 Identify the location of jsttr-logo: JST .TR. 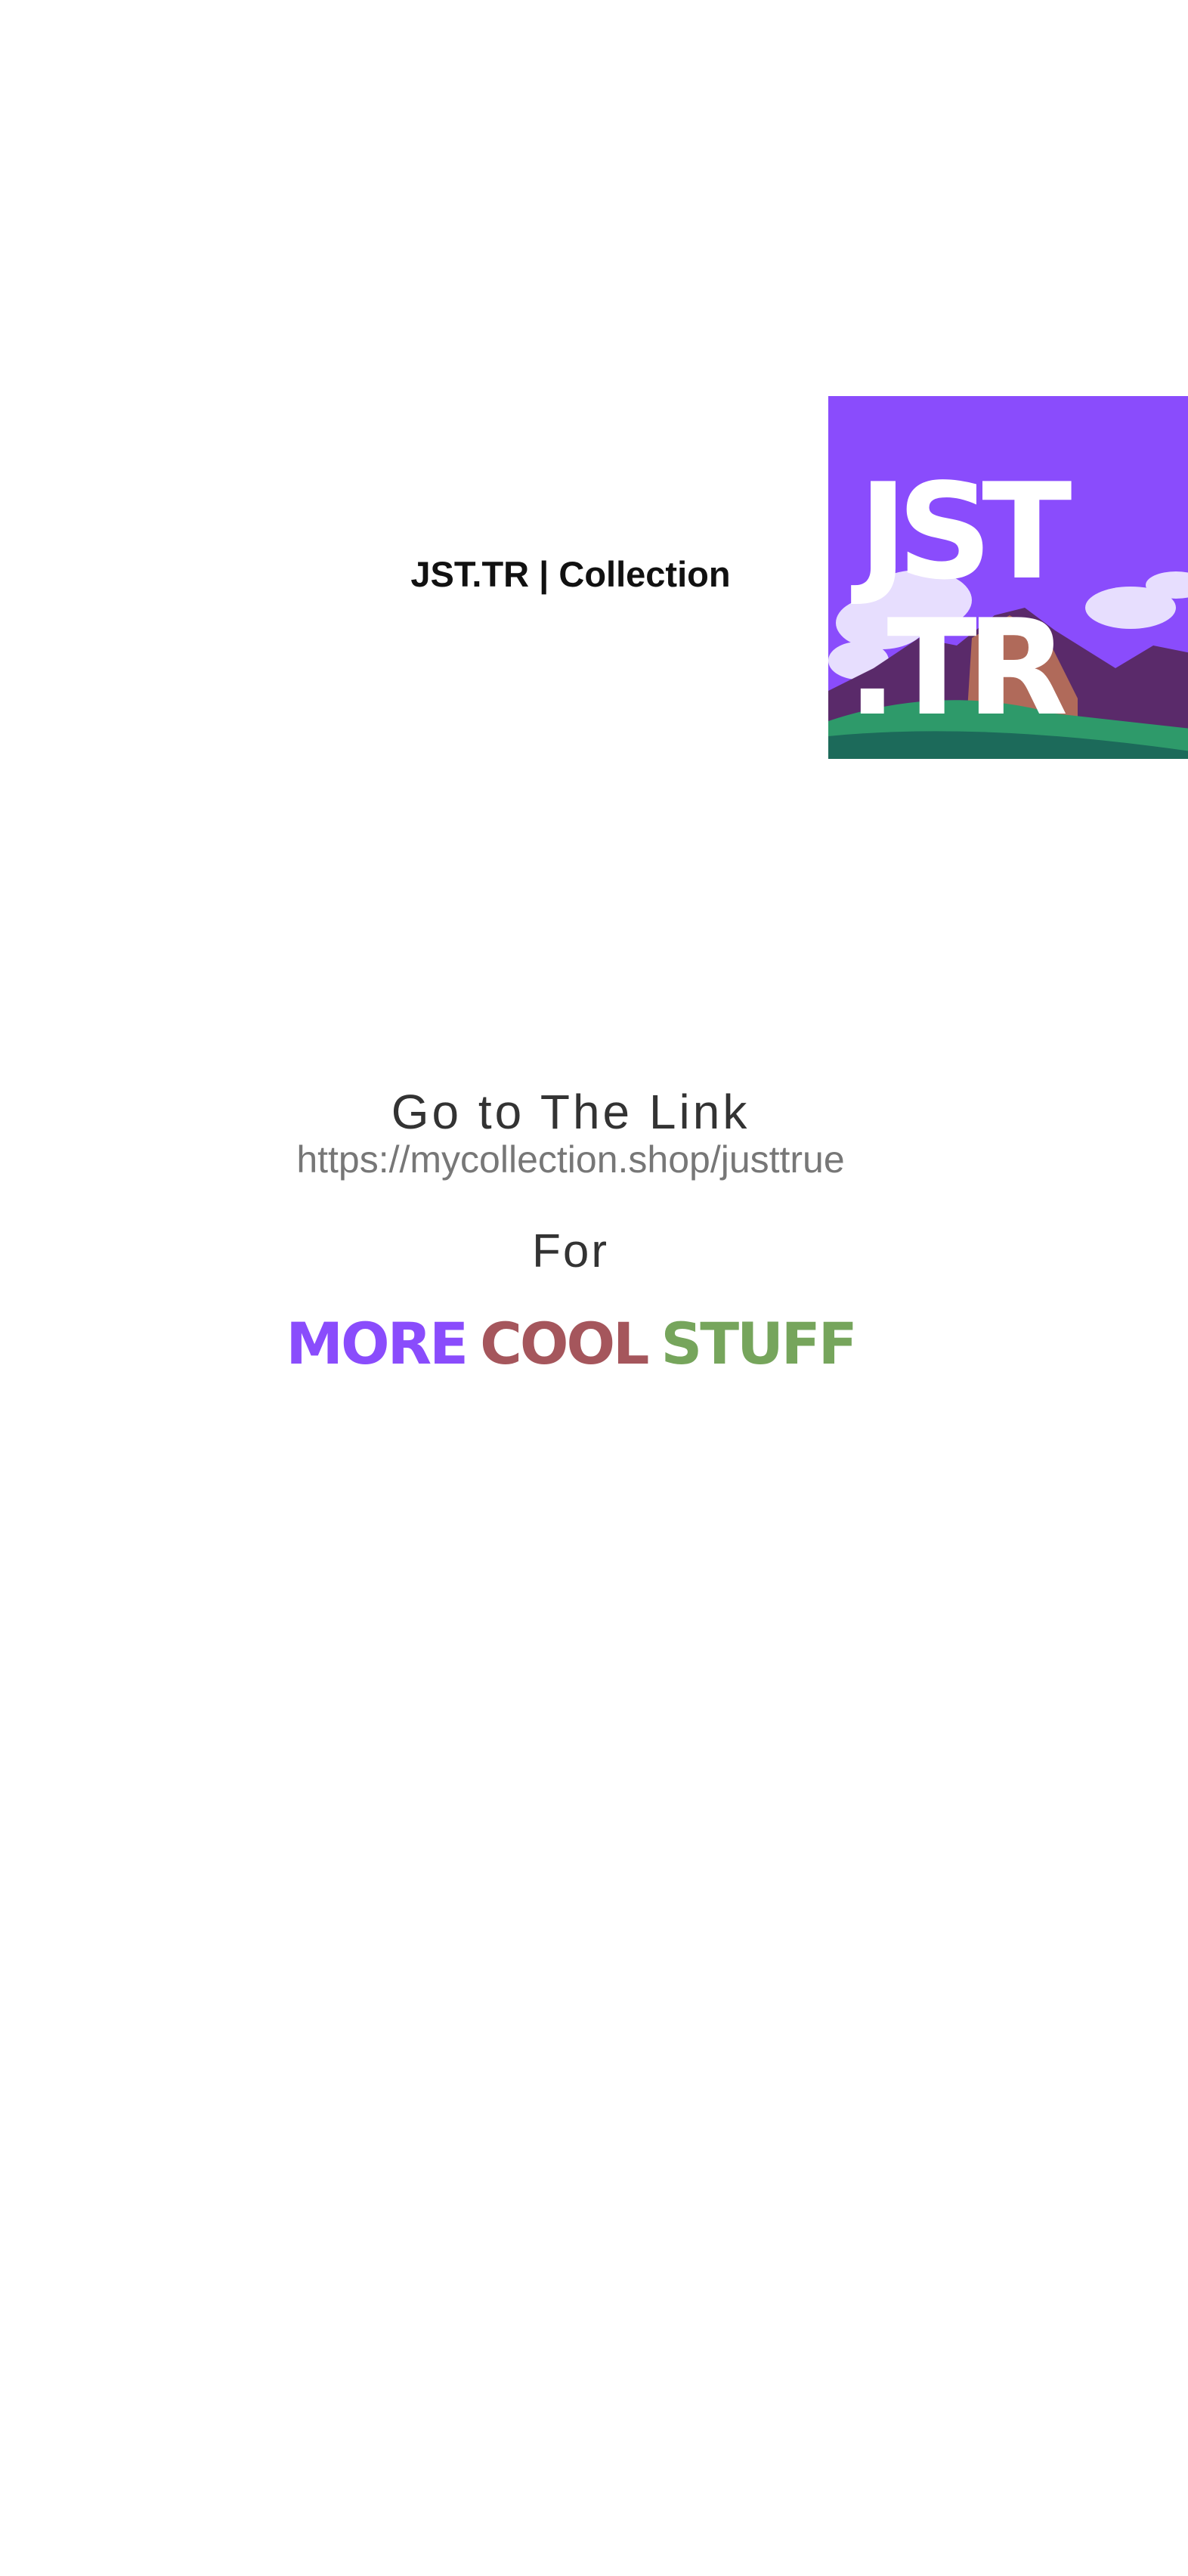
(1008, 577).